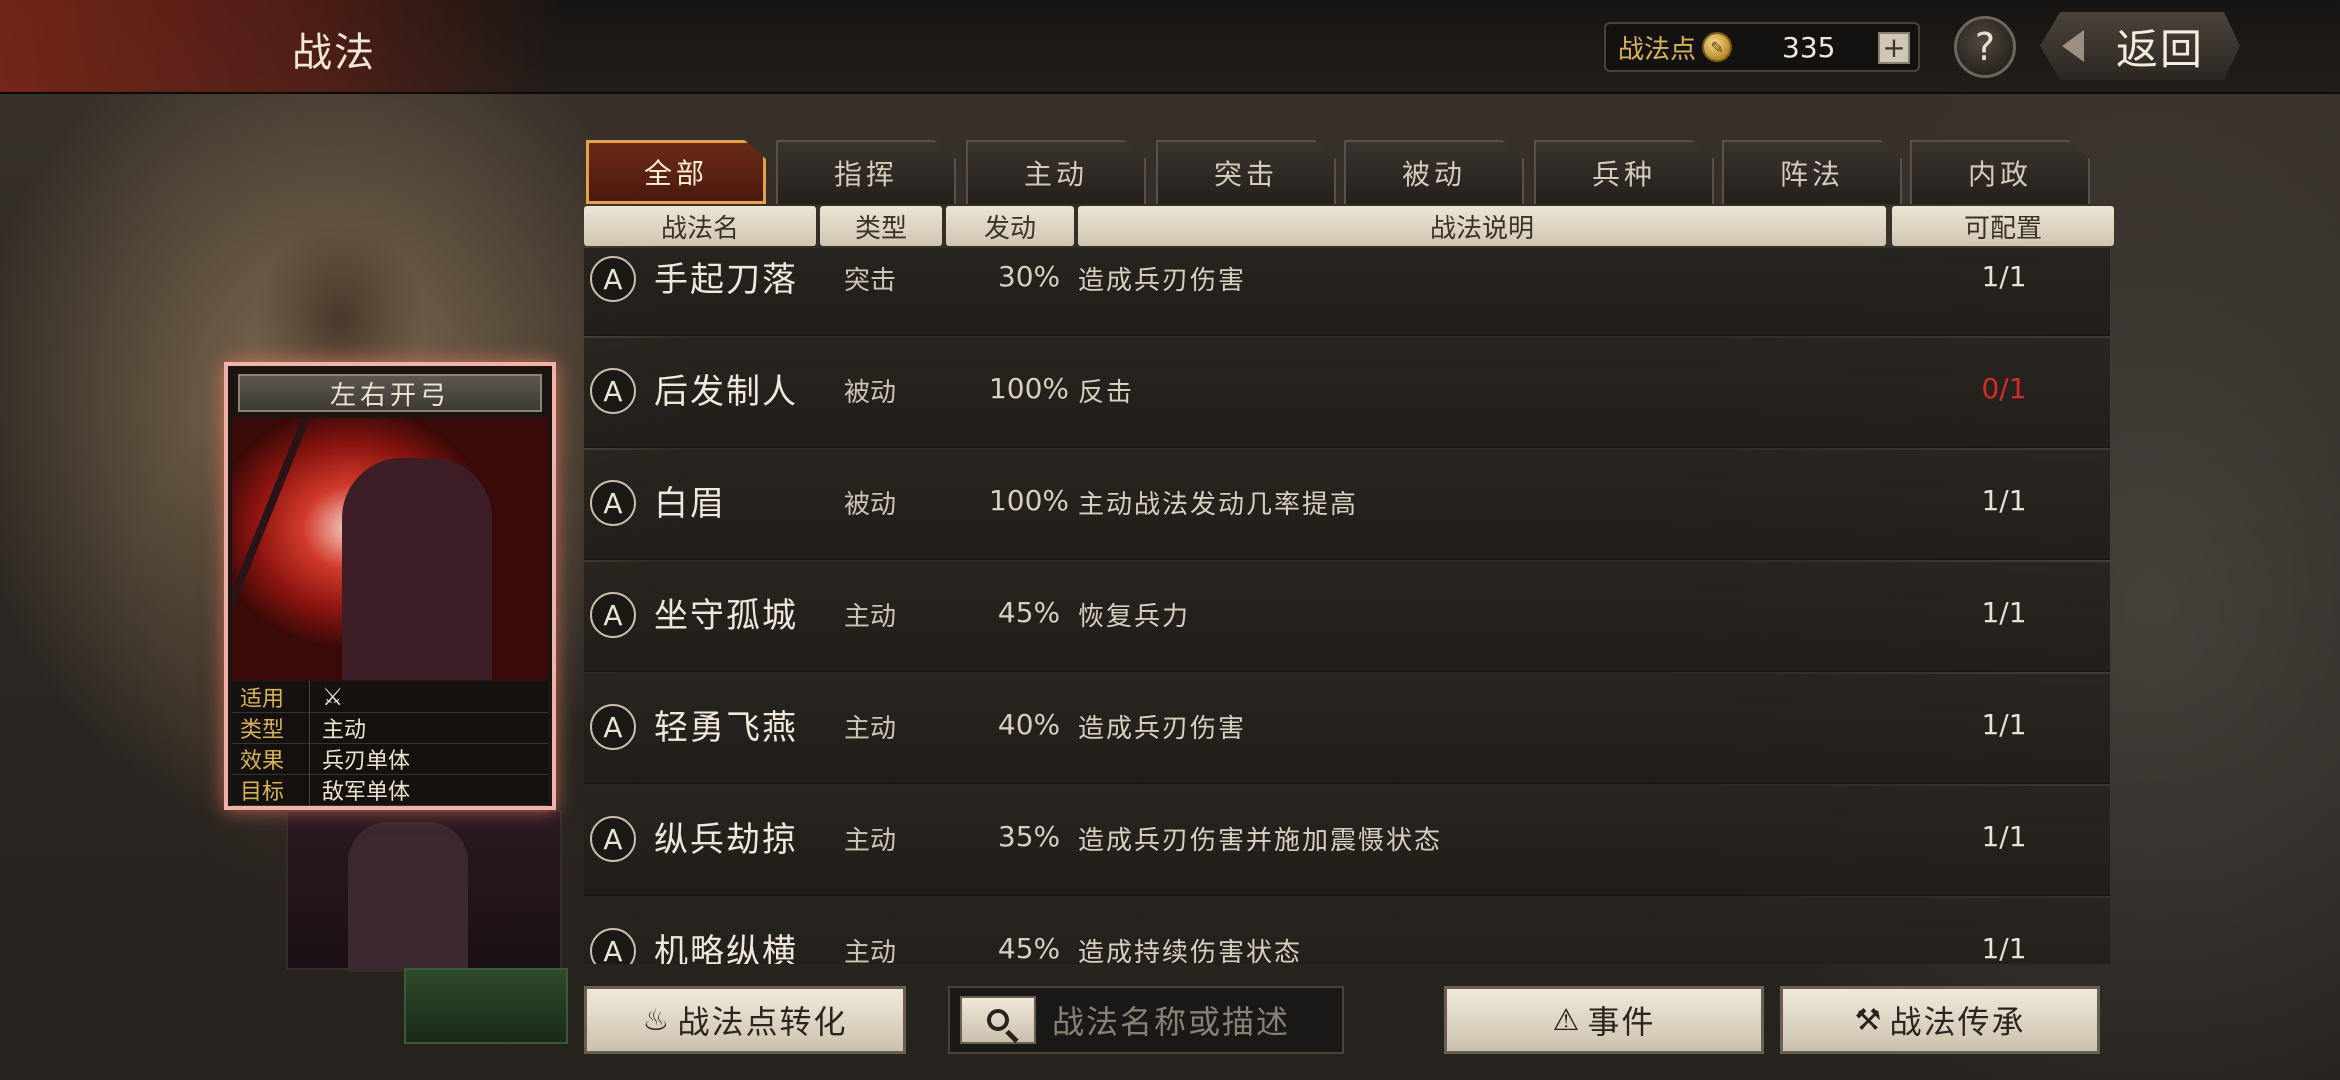  Describe the element at coordinates (417, 569) in the screenshot. I see `card-art-figure` at that location.